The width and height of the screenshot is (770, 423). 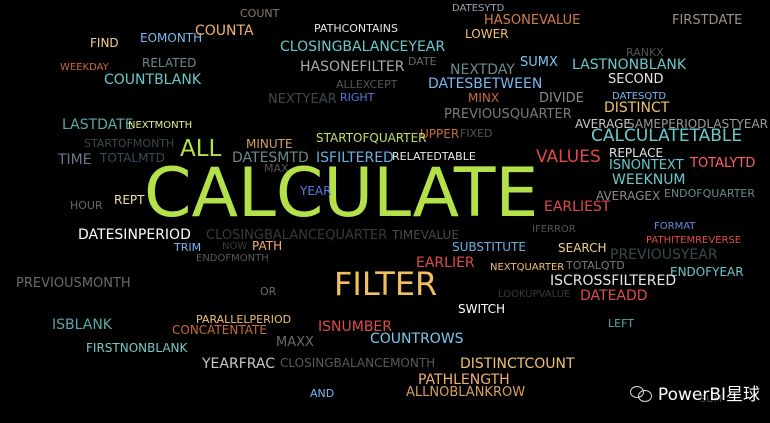 I want to click on cloud-word: DATESINPERIOD, so click(x=134, y=235).